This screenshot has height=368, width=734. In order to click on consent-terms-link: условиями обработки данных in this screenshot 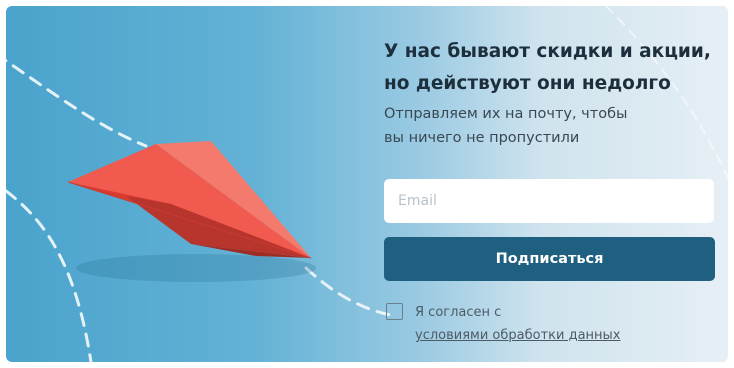, I will do `click(518, 335)`.